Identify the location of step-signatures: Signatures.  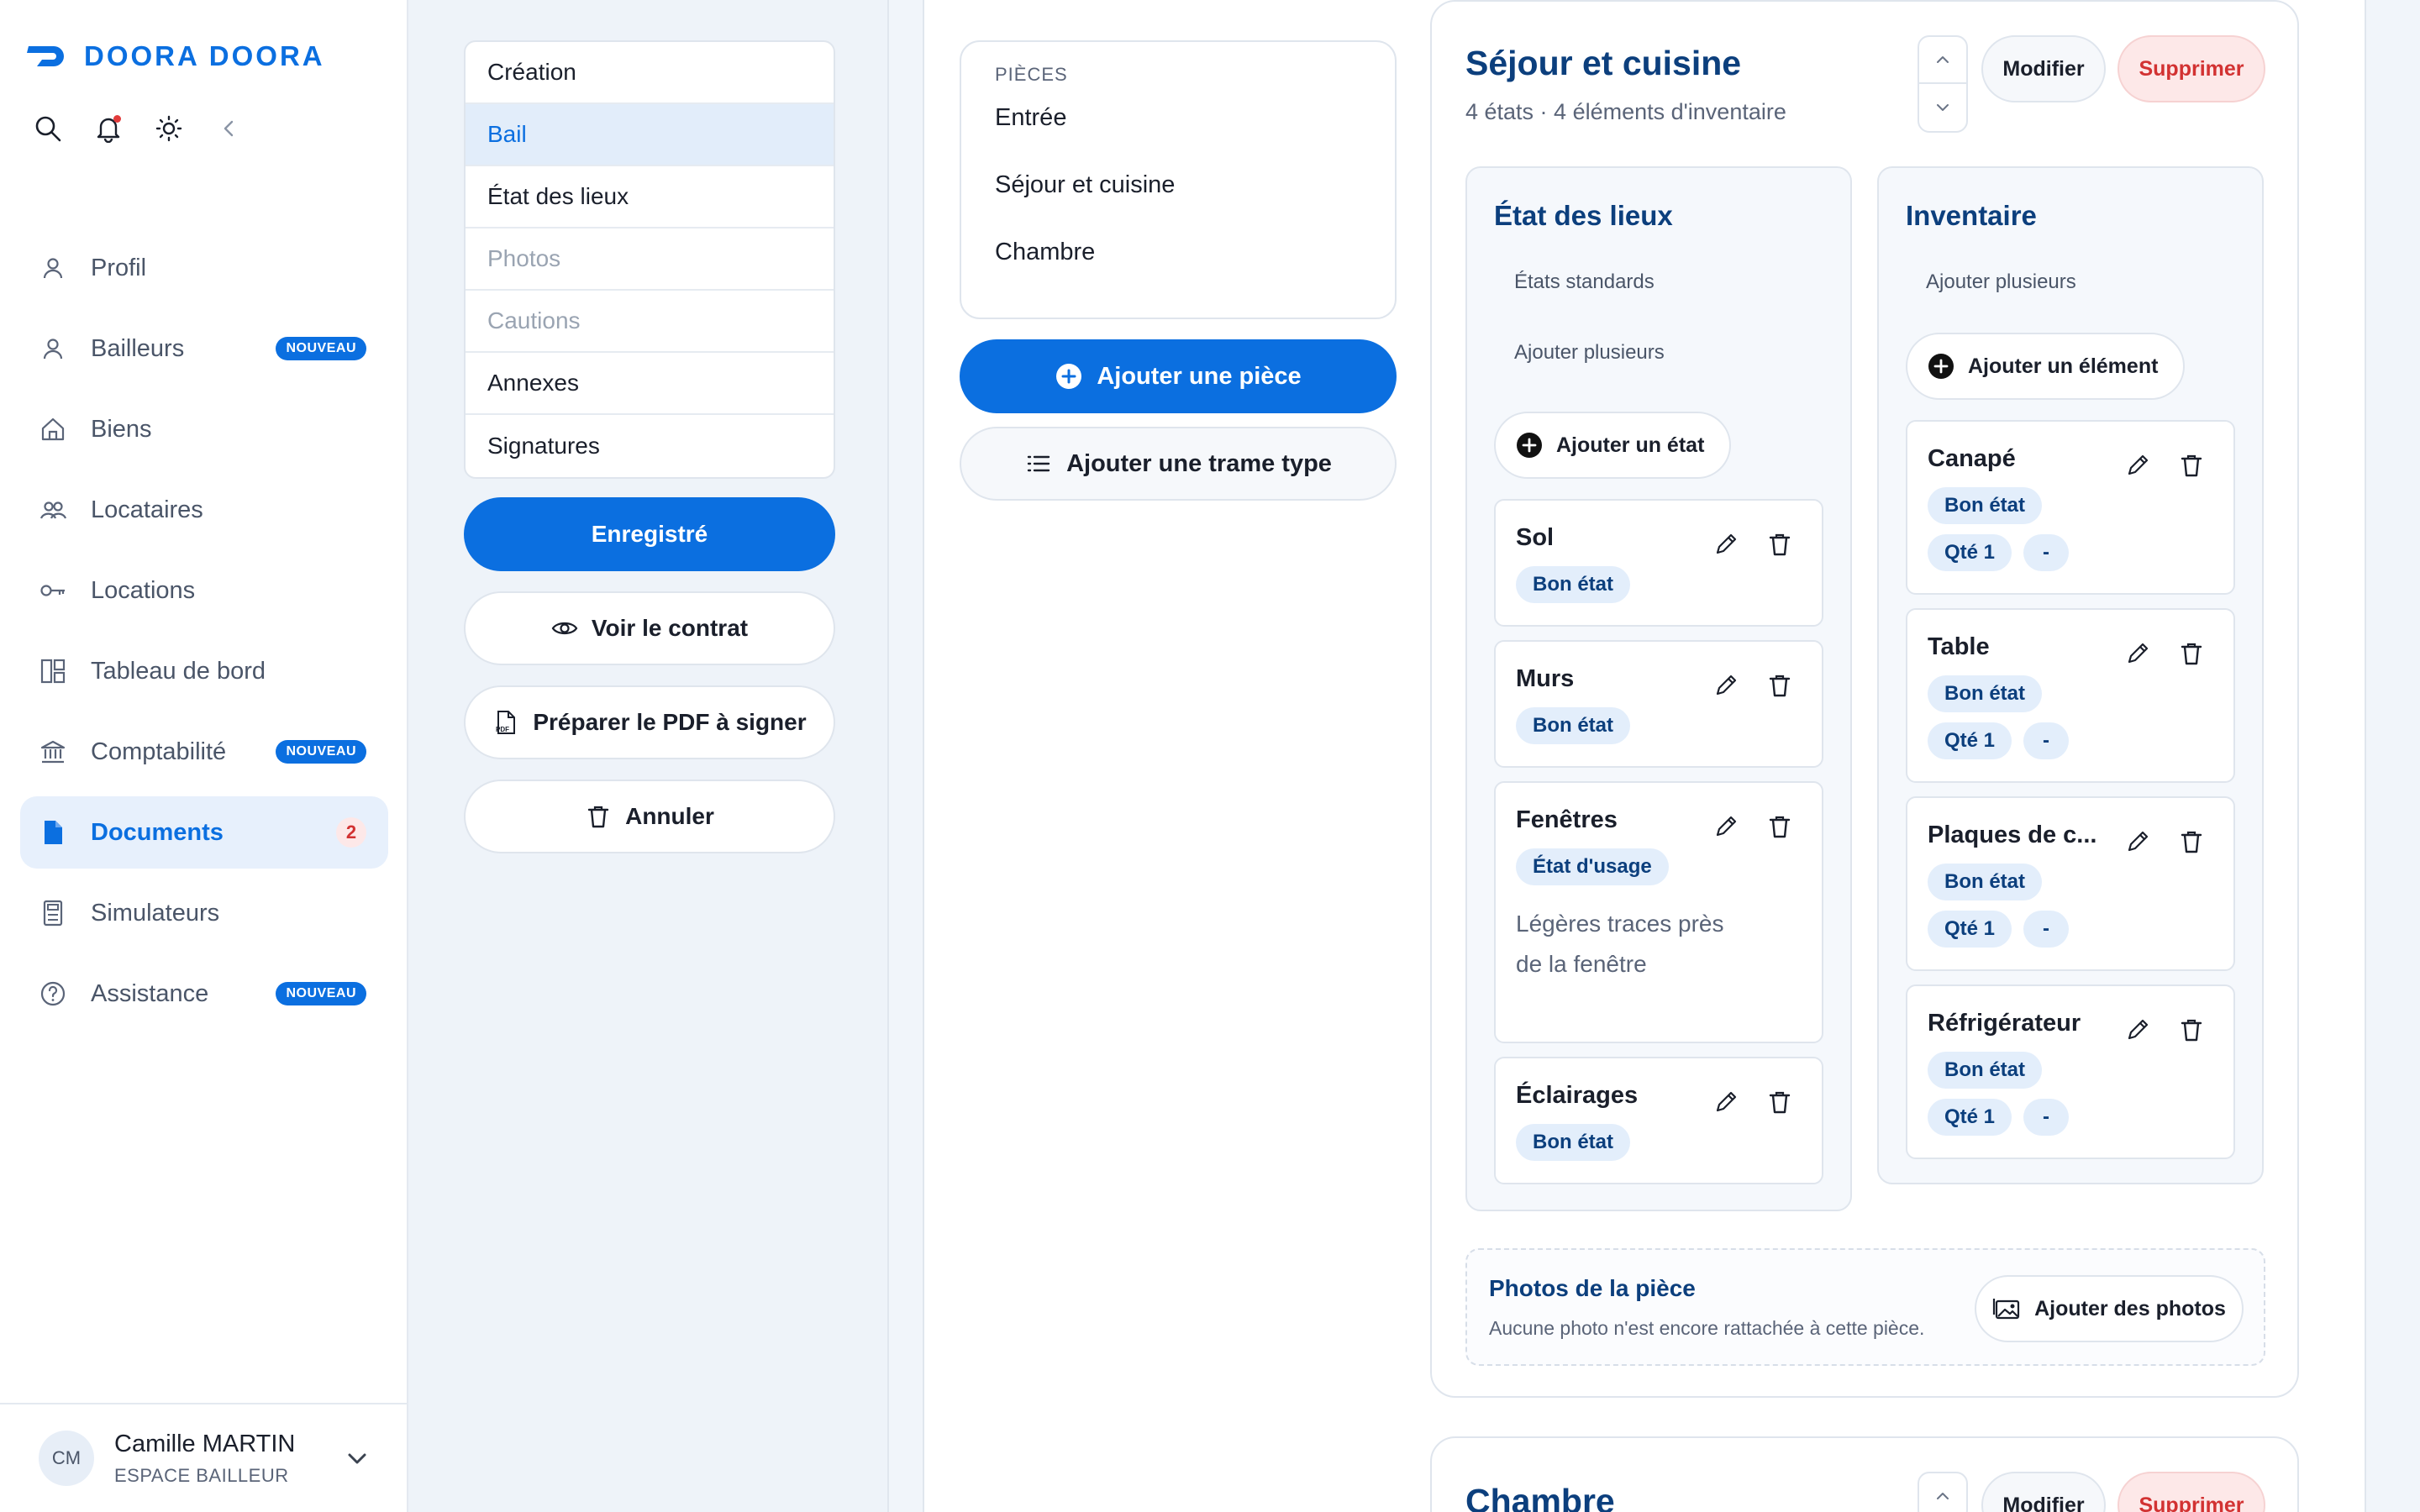
(650, 446).